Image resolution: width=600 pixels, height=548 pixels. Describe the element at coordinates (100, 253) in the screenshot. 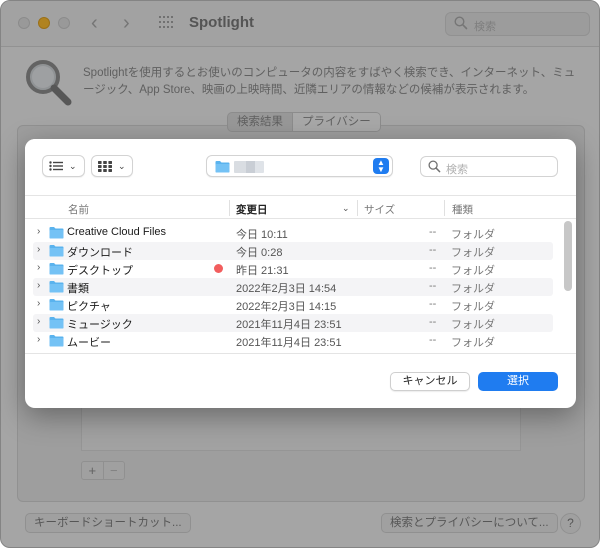

I see `file-name: ダウンロード` at that location.